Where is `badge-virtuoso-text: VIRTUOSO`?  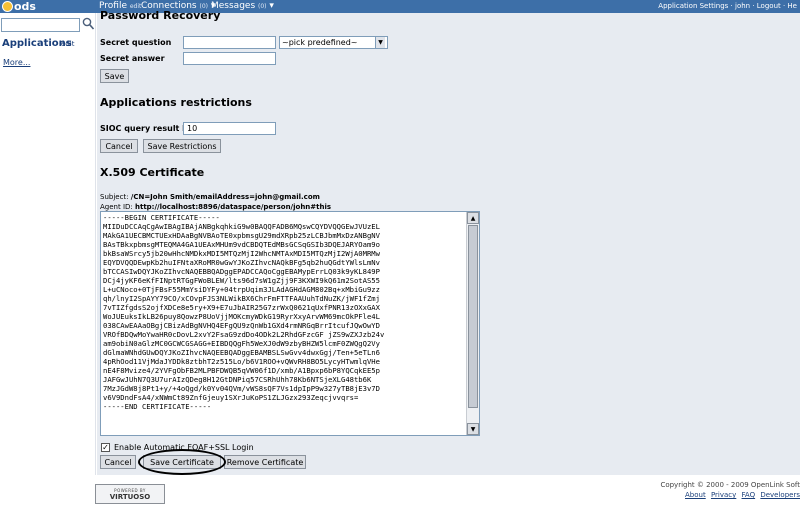
badge-virtuoso-text: VIRTUOSO is located at coordinates (130, 496).